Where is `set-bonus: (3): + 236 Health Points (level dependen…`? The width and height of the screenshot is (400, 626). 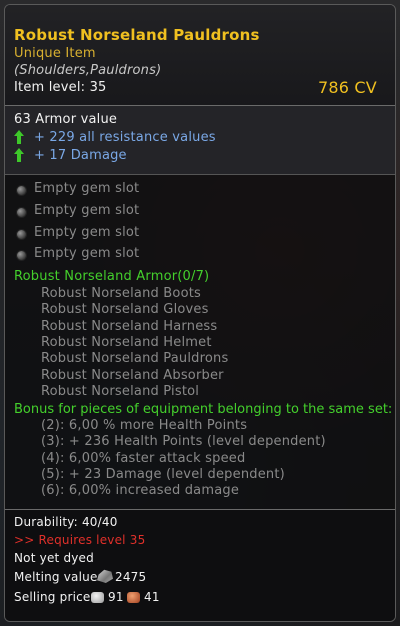 set-bonus: (3): + 236 Health Points (level dependen… is located at coordinates (183, 441).